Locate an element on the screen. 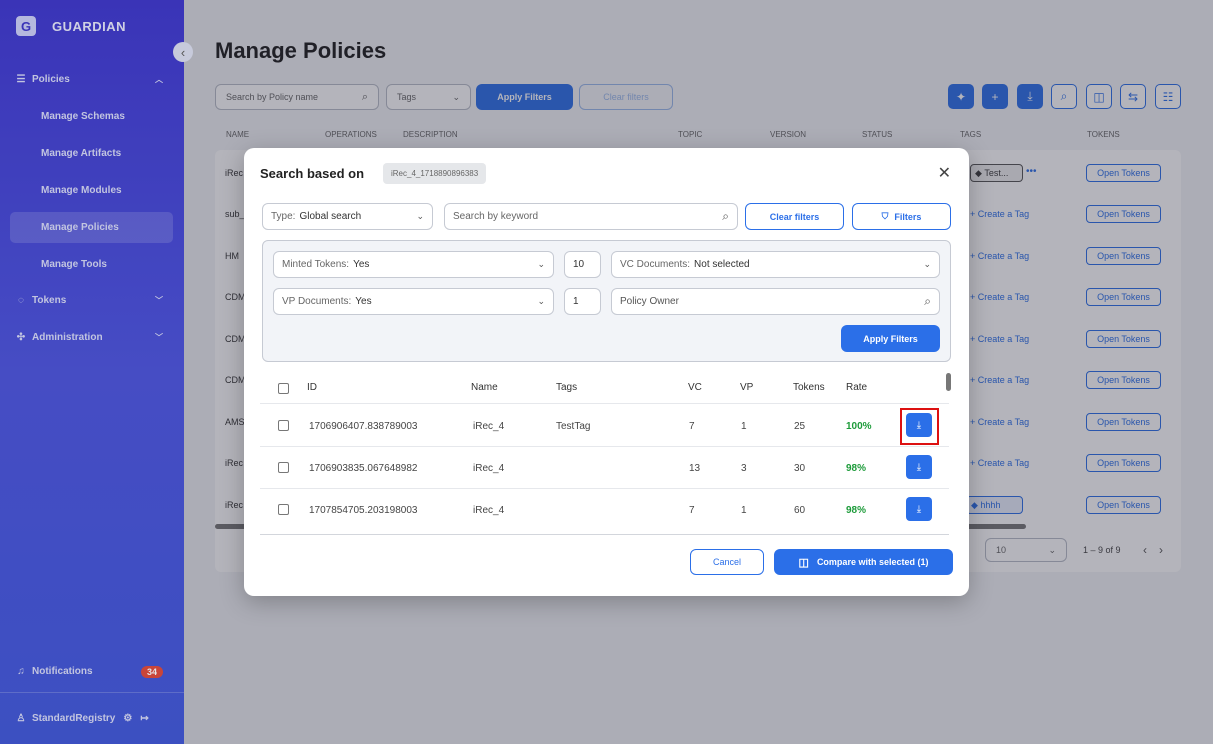  row-id: 1706903835.067648982 is located at coordinates (363, 468).